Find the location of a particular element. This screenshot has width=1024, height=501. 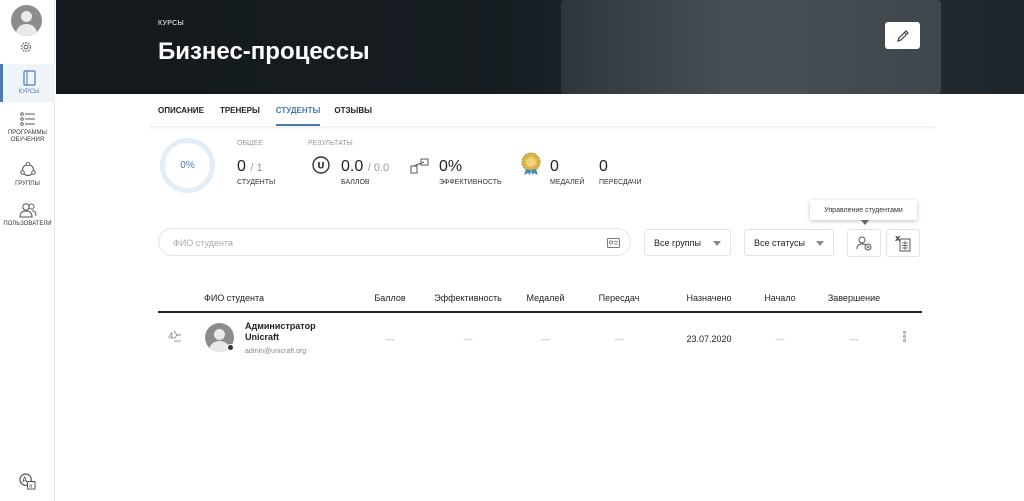

tab-students: Студенты is located at coordinates (298, 112).